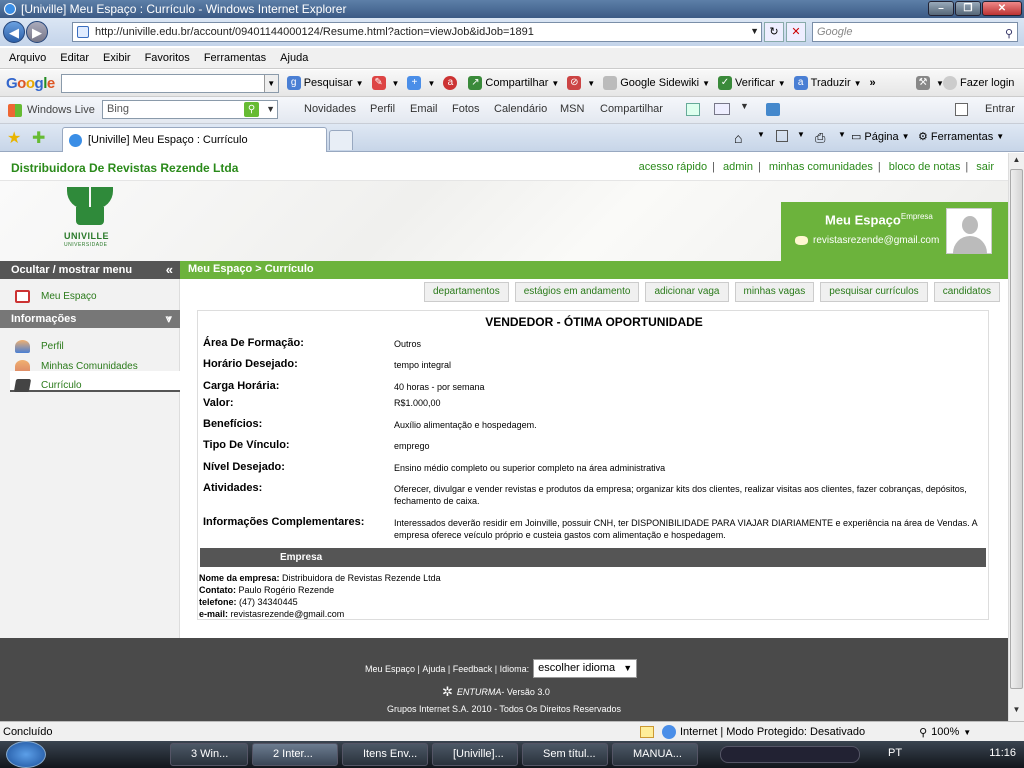 The image size is (1024, 768). What do you see at coordinates (585, 668) in the screenshot?
I see `language-select: escolher idioma ▼` at bounding box center [585, 668].